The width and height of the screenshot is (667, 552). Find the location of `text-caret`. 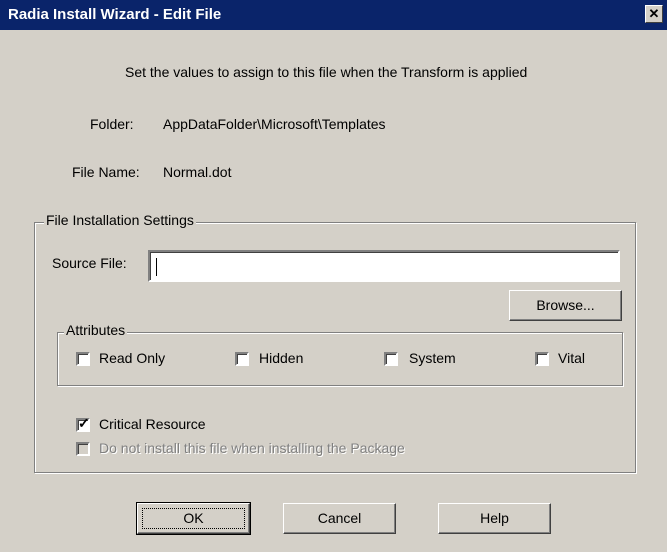

text-caret is located at coordinates (156, 267).